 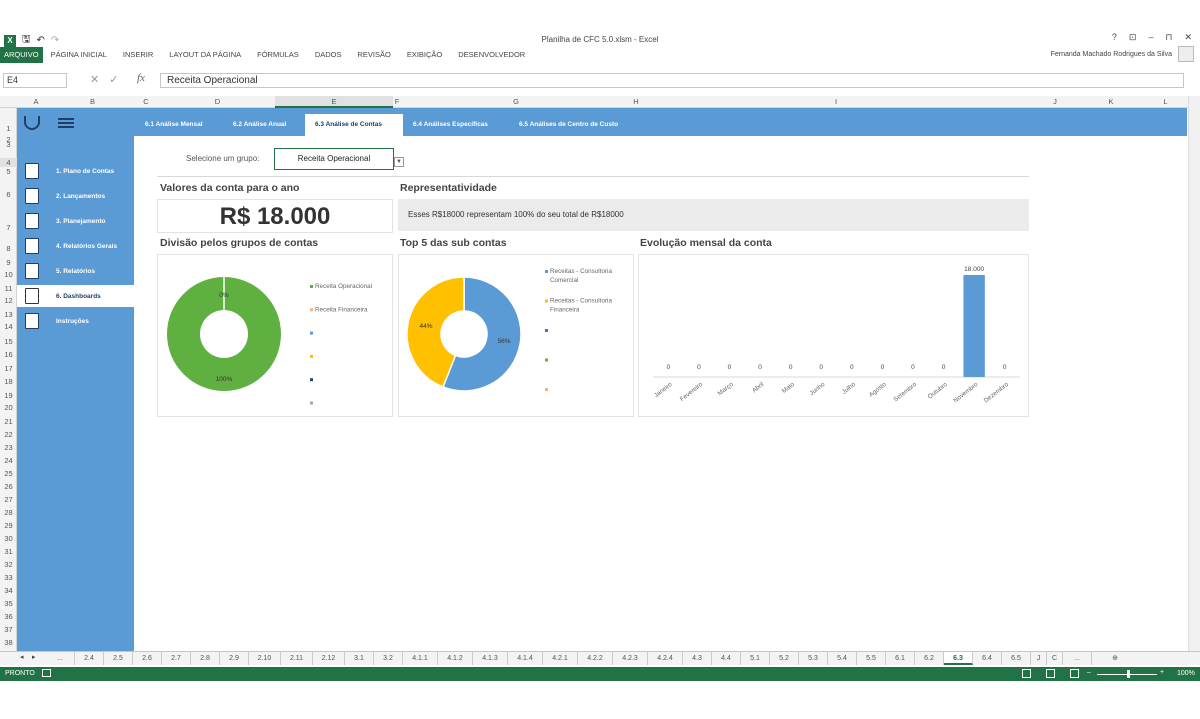 What do you see at coordinates (8, 354) in the screenshot?
I see `row-header: 16` at bounding box center [8, 354].